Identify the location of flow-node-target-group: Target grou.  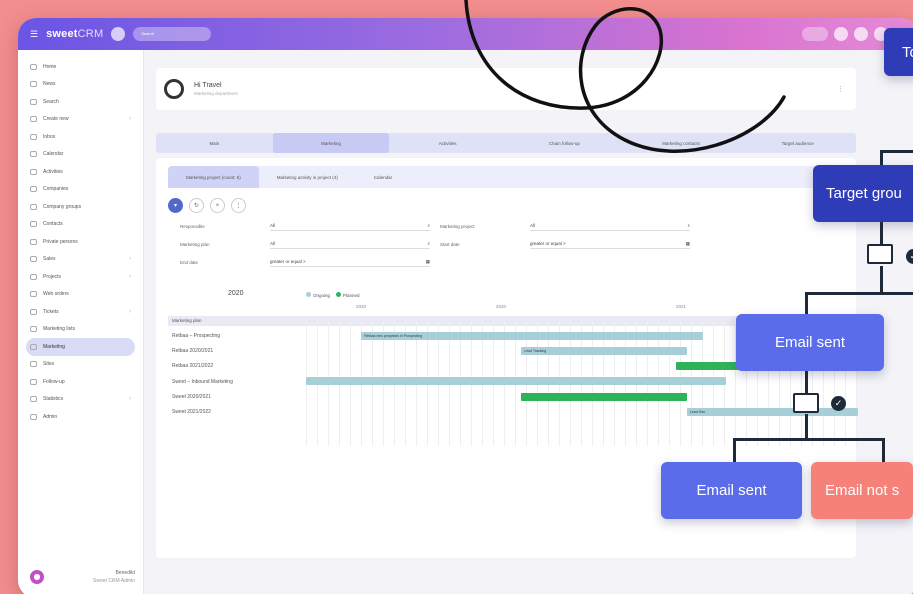
(863, 193).